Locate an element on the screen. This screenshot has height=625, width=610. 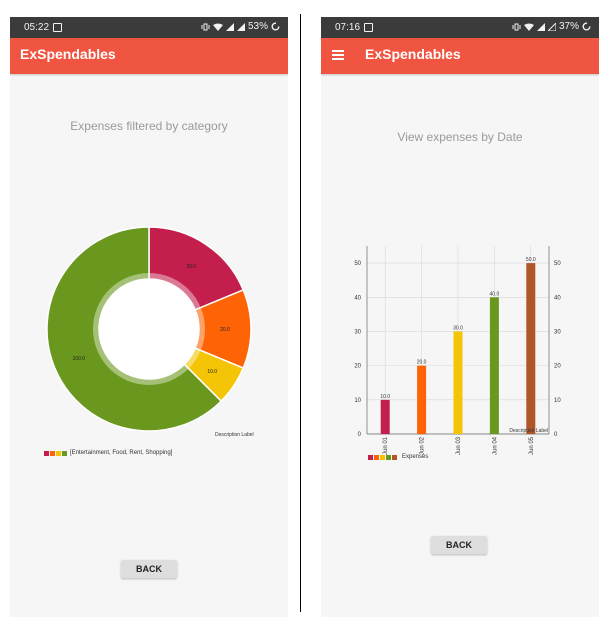
y-tick-right-4: 40 is located at coordinates (557, 298).